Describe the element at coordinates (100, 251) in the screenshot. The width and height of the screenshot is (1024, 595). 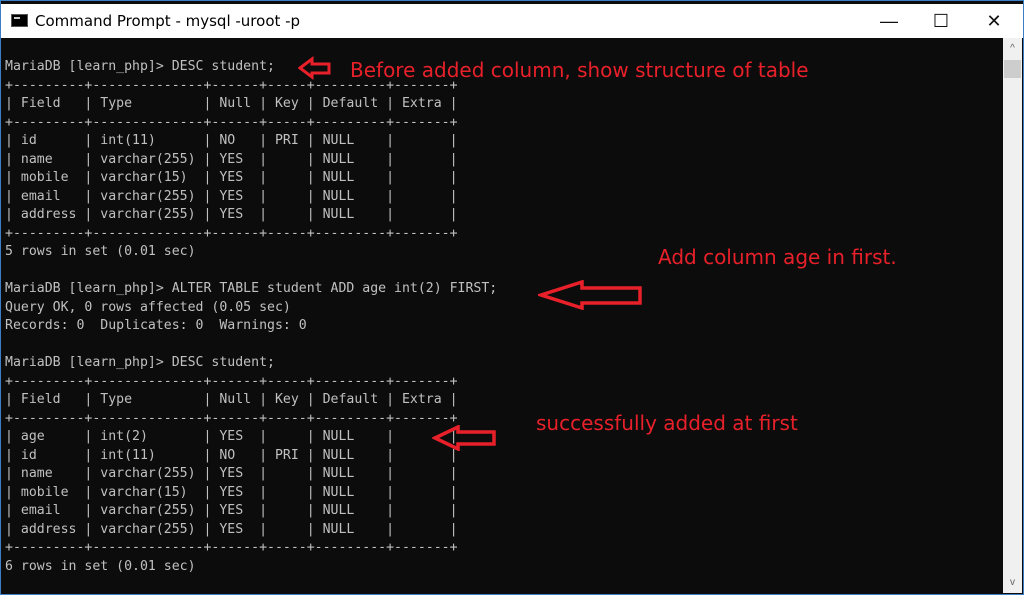
I see `console-line: 5 rows in set (0.01 sec)` at that location.